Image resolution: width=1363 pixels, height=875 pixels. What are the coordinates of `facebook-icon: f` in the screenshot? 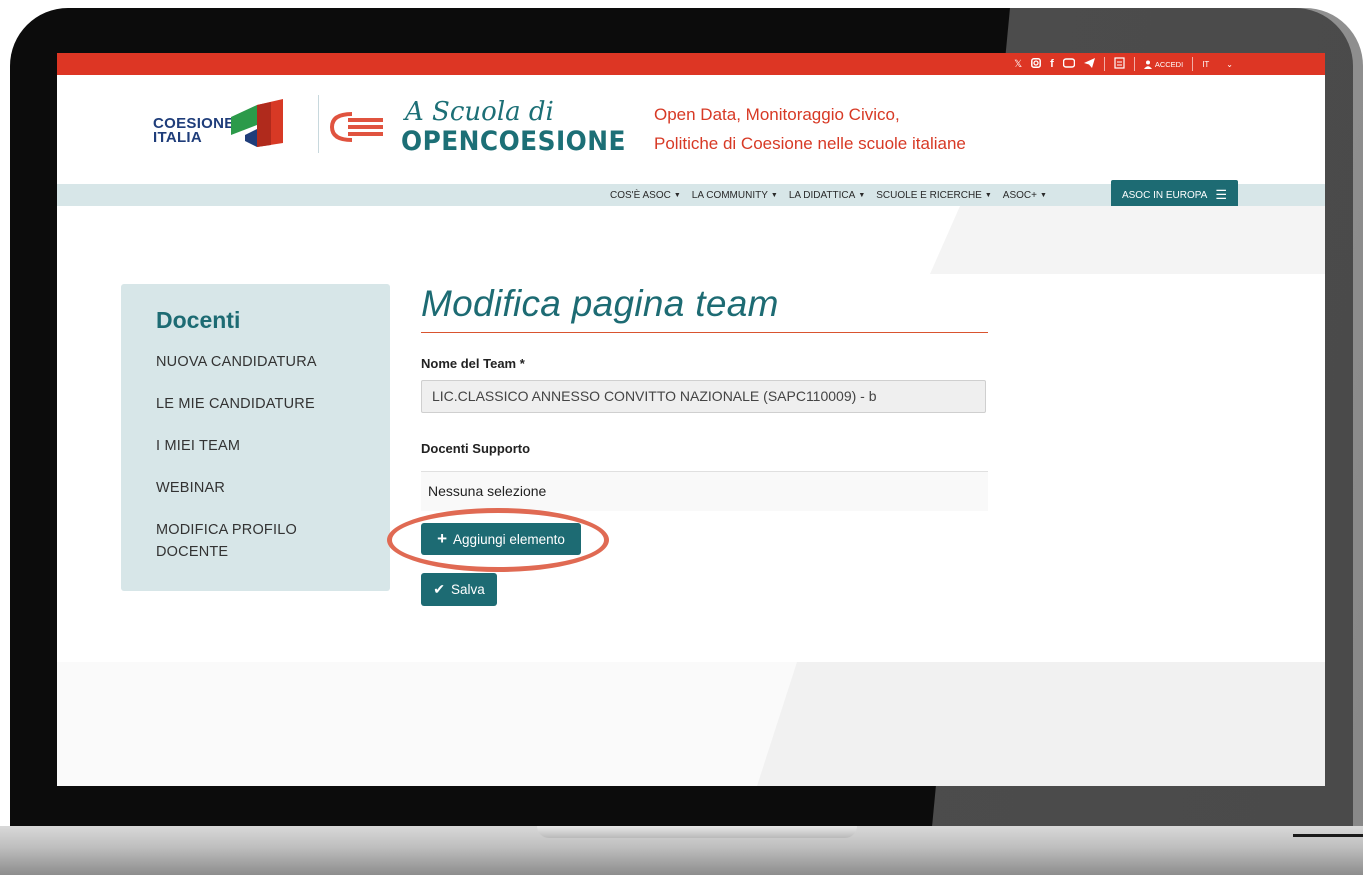 It's located at (1052, 64).